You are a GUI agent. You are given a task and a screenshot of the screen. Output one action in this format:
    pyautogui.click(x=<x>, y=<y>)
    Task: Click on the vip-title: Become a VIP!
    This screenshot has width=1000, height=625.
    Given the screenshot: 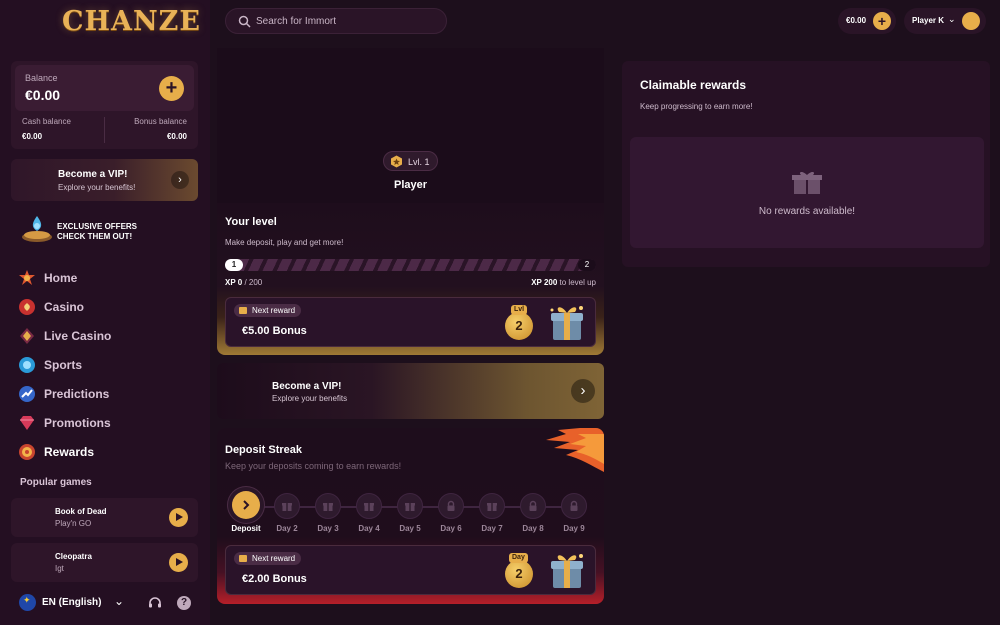 What is the action you would take?
    pyautogui.click(x=93, y=174)
    